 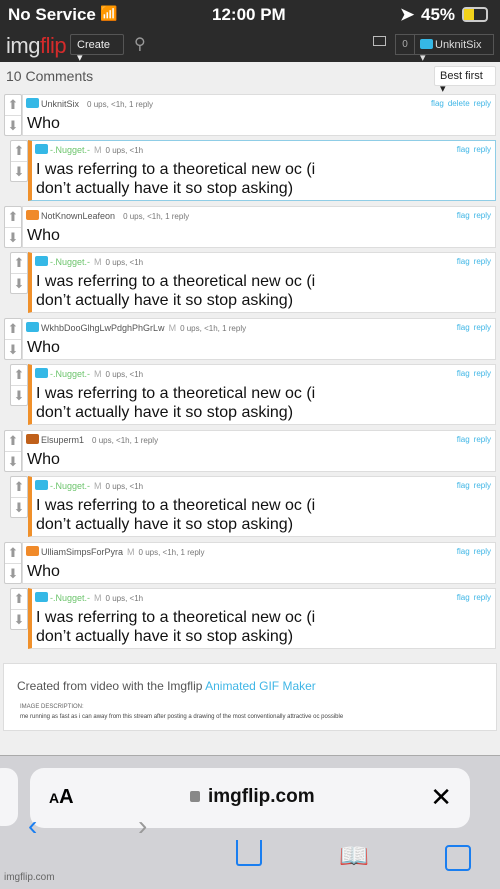 I want to click on username: WkhbDooGlhgLwPdghPhGrLw, so click(x=103, y=328).